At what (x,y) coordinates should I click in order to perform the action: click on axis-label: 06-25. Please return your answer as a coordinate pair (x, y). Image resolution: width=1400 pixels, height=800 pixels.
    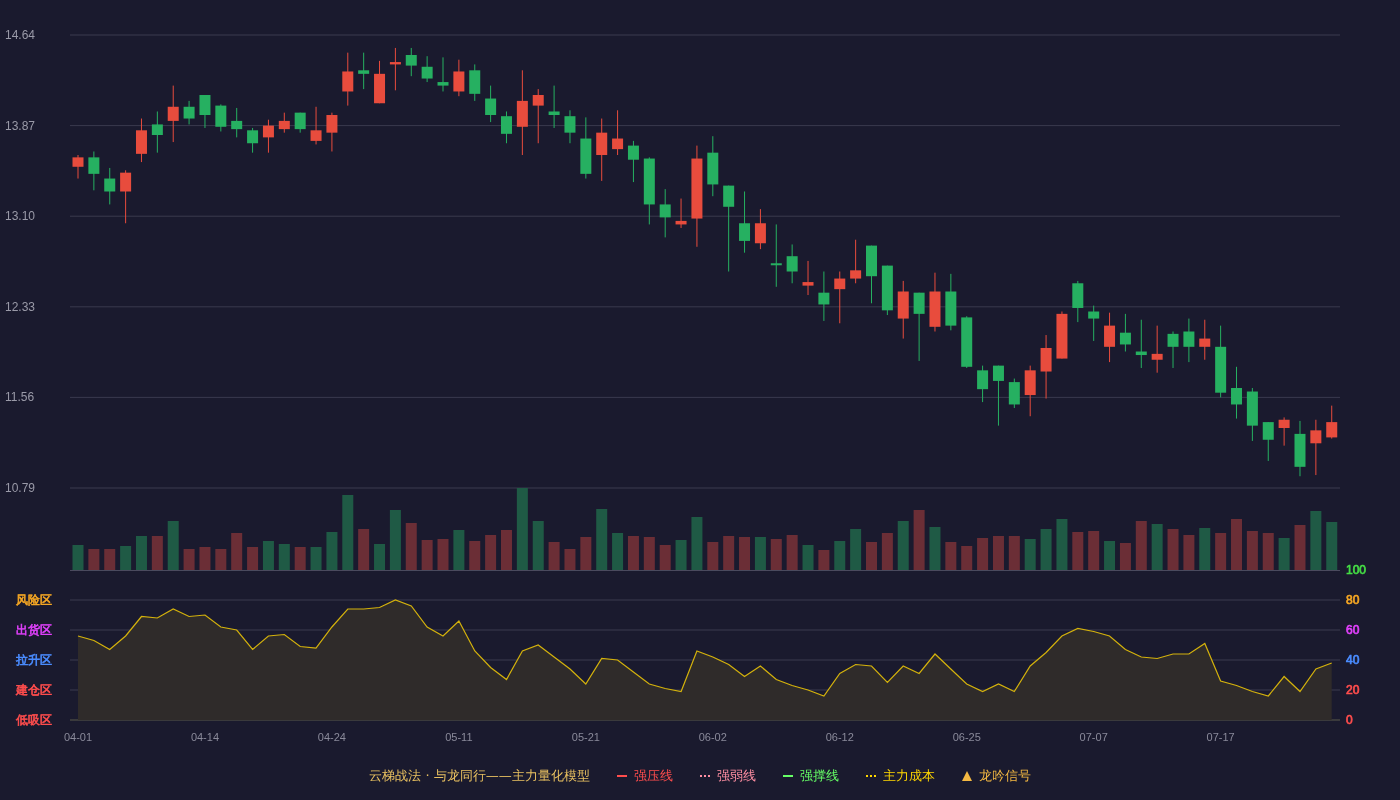
    Looking at the image, I should click on (966, 737).